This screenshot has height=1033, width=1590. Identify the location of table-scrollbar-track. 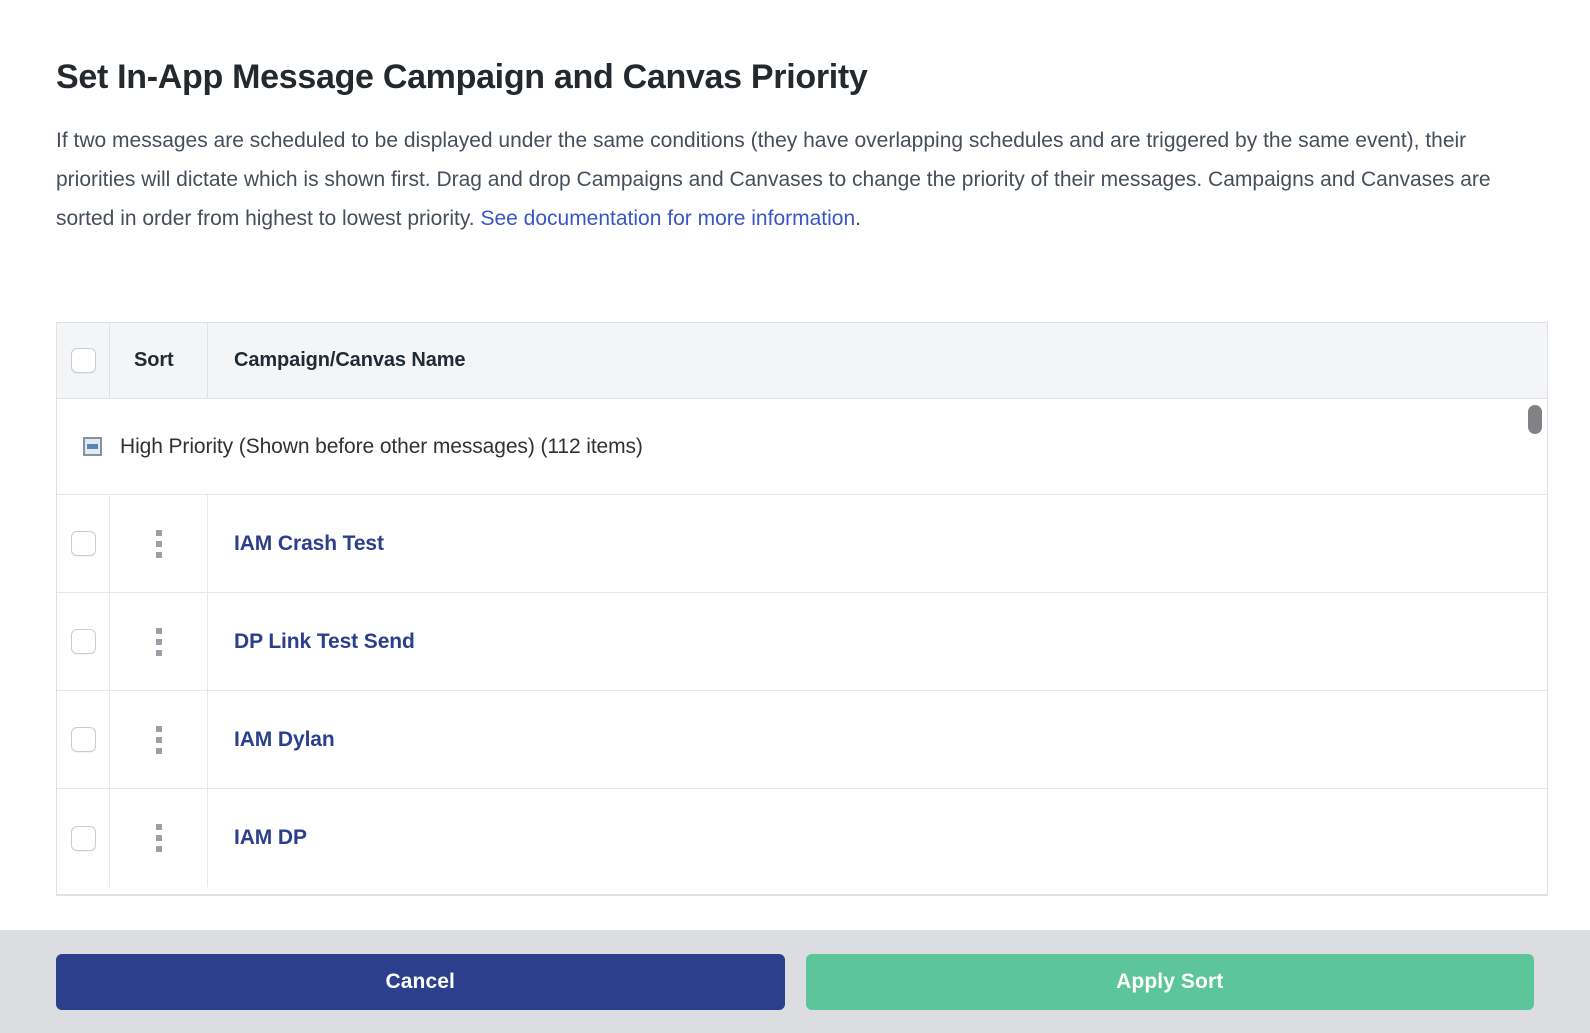
(1535, 647).